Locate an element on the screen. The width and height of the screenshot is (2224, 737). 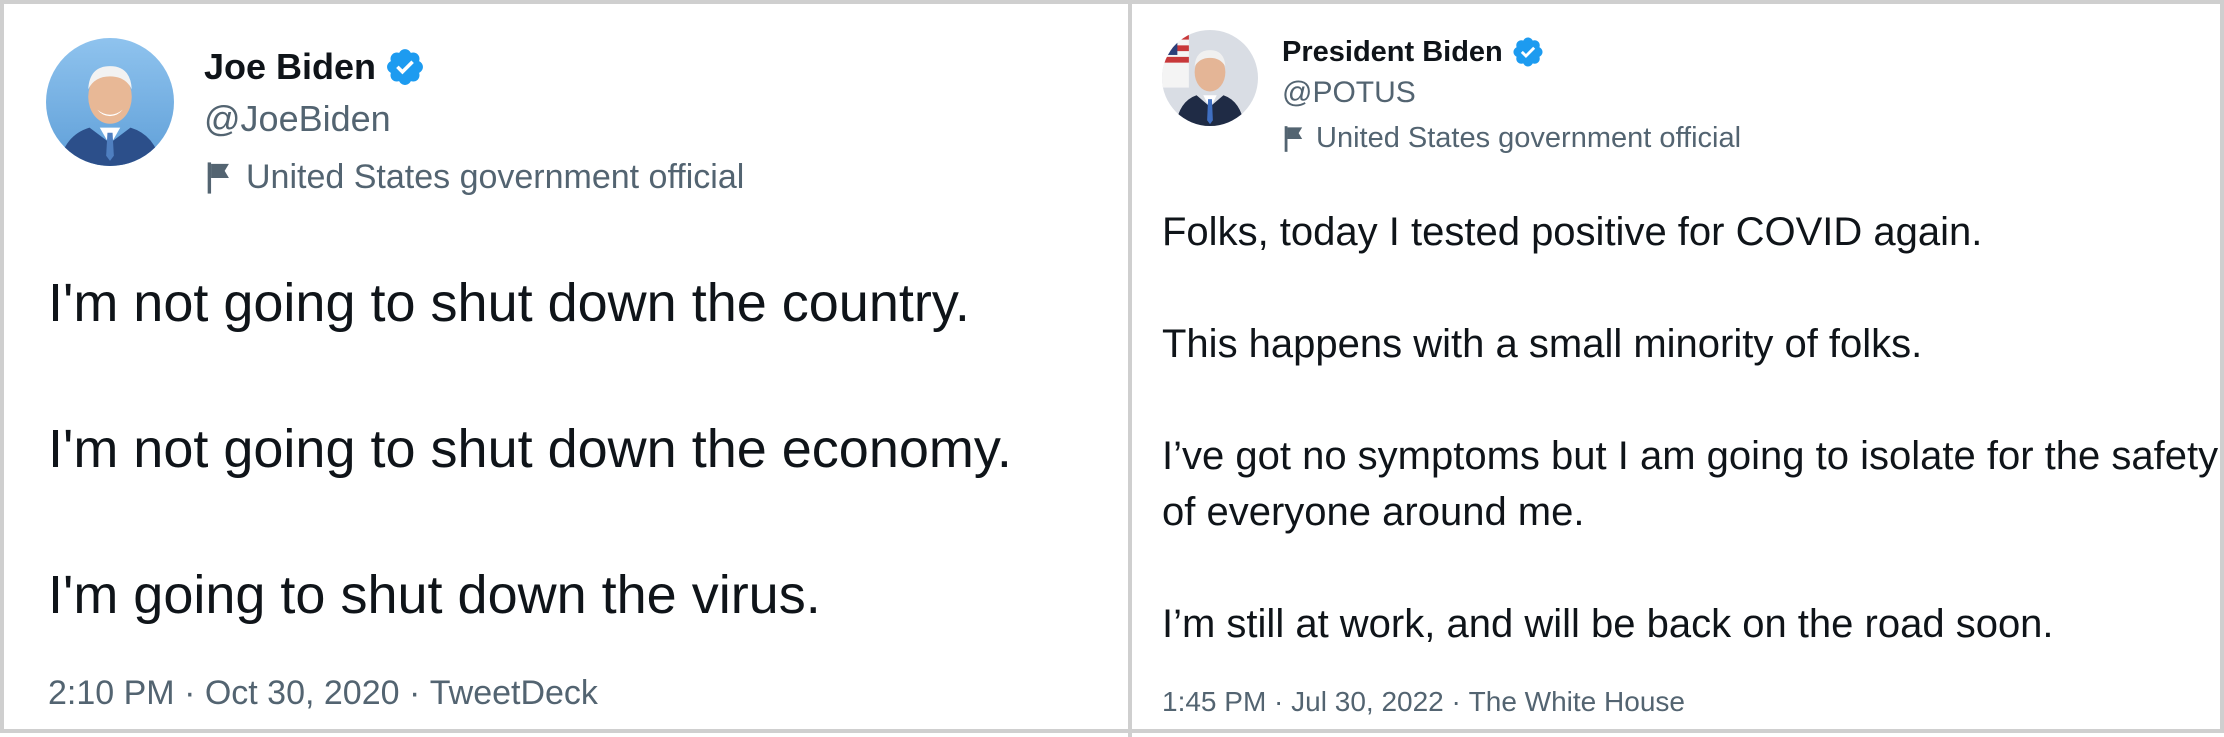
display-name: President Biden is located at coordinates (1392, 52).